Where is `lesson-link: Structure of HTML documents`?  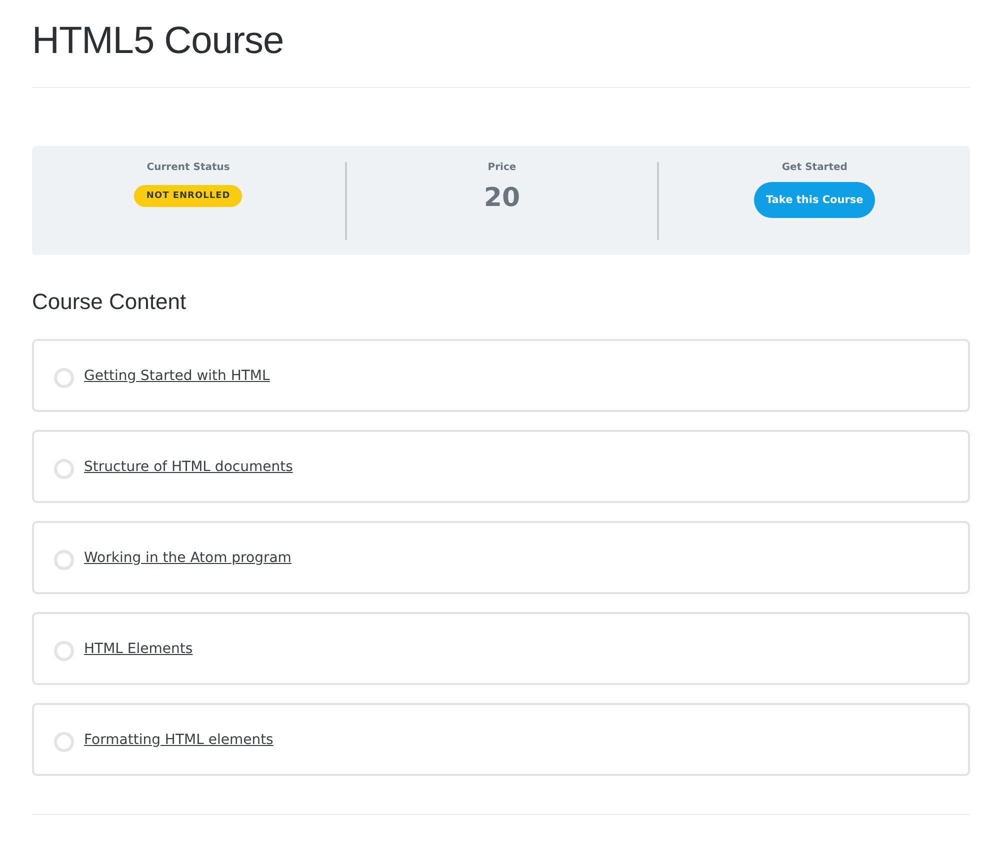 lesson-link: Structure of HTML documents is located at coordinates (188, 466).